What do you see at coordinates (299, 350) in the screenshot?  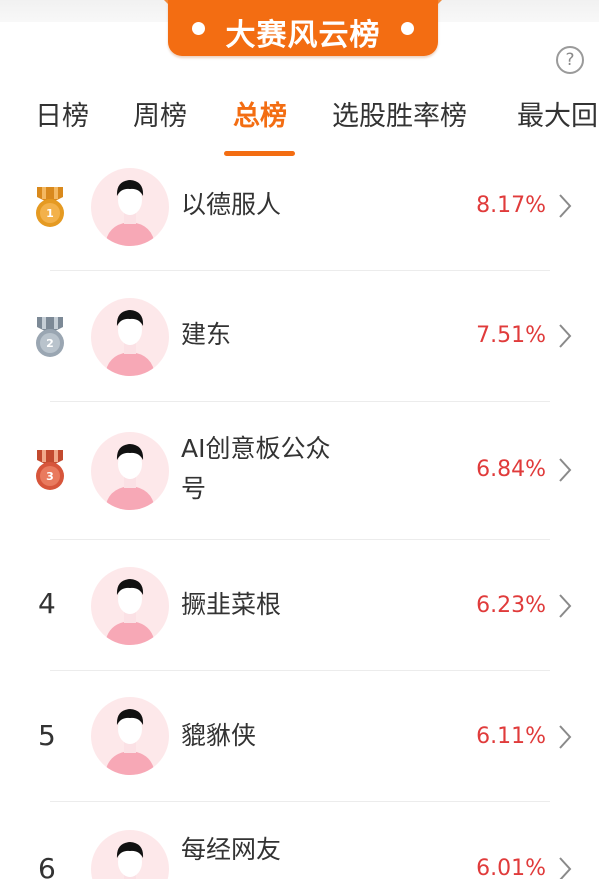 I see `leaderboard-row: 2 建东 7.51%` at bounding box center [299, 350].